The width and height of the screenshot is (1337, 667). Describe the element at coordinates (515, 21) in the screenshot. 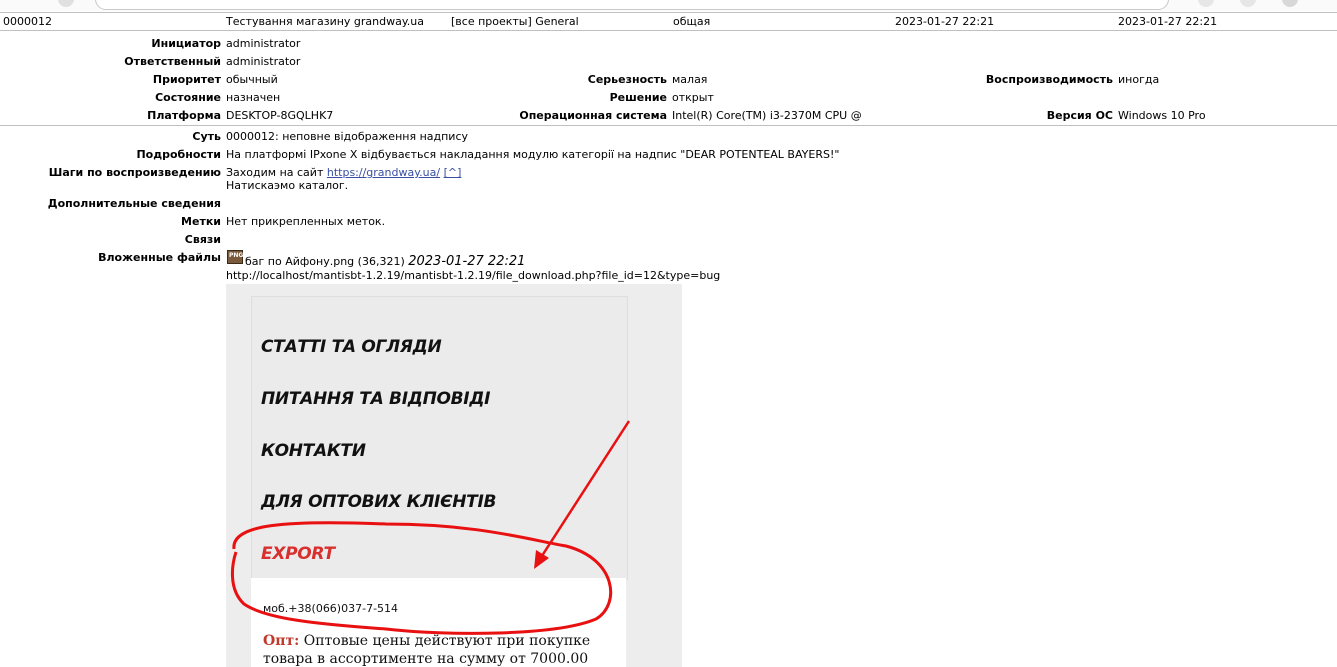

I see `issue-category: [все проекты] General` at that location.